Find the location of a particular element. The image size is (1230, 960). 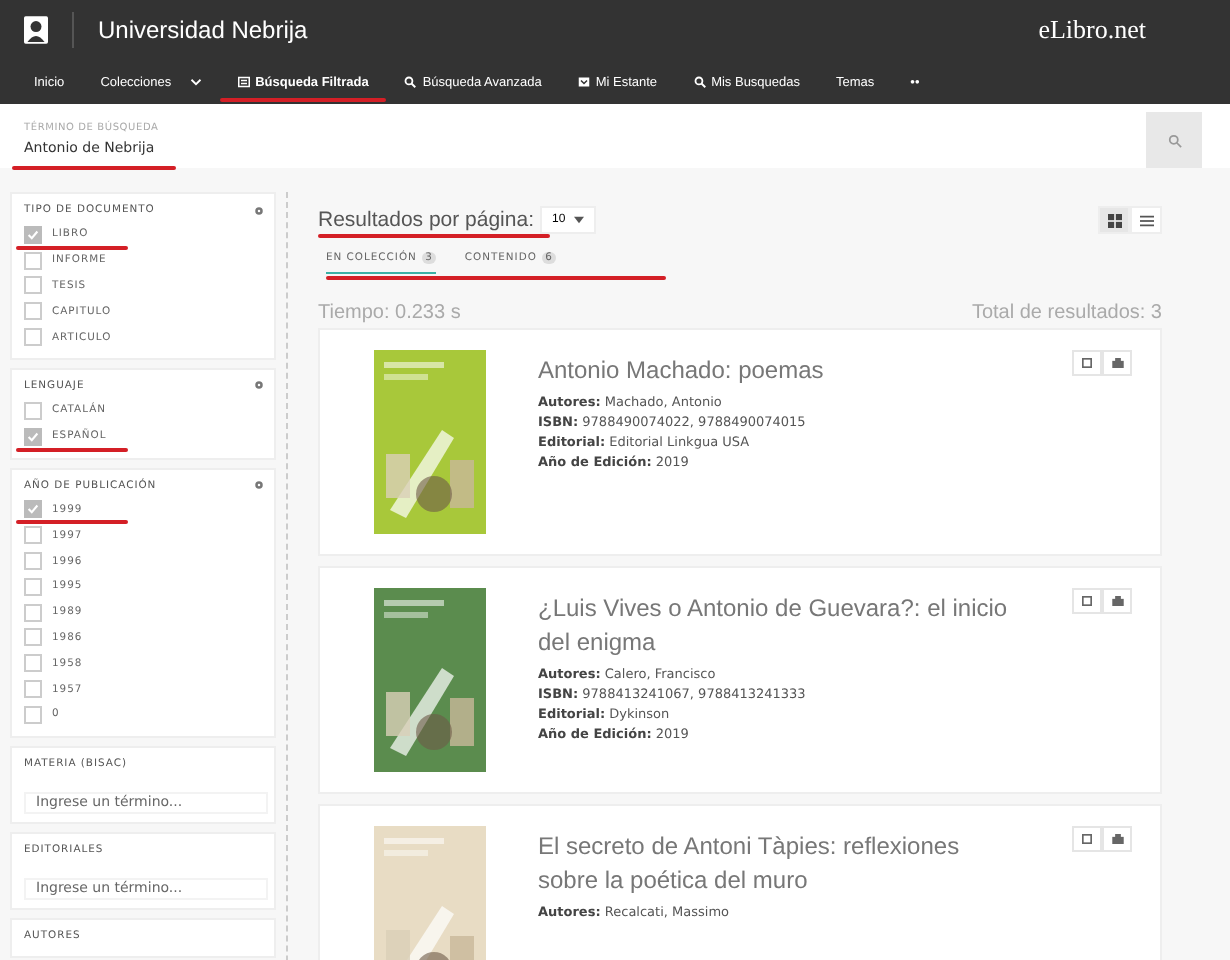

brand-logo: eLibro.net is located at coordinates (1092, 30).